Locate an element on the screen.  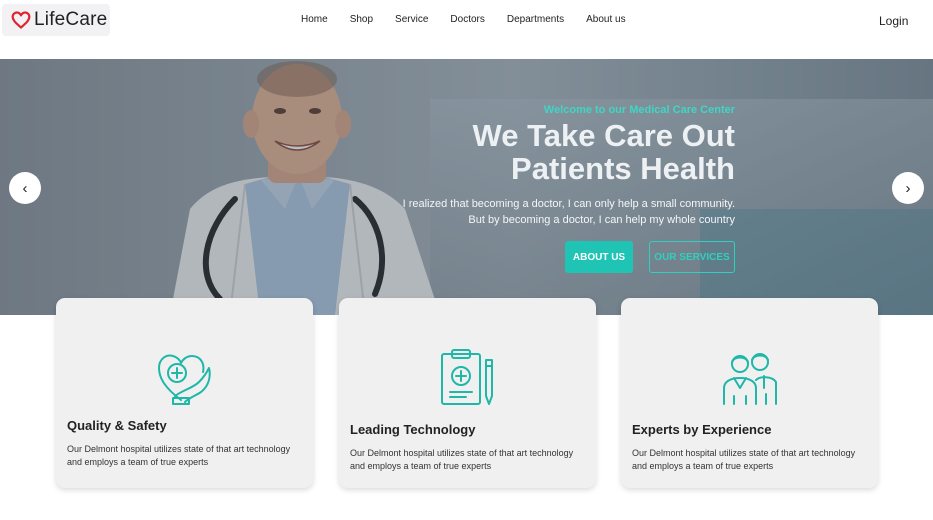
chevron-right-icon: › is located at coordinates (908, 188).